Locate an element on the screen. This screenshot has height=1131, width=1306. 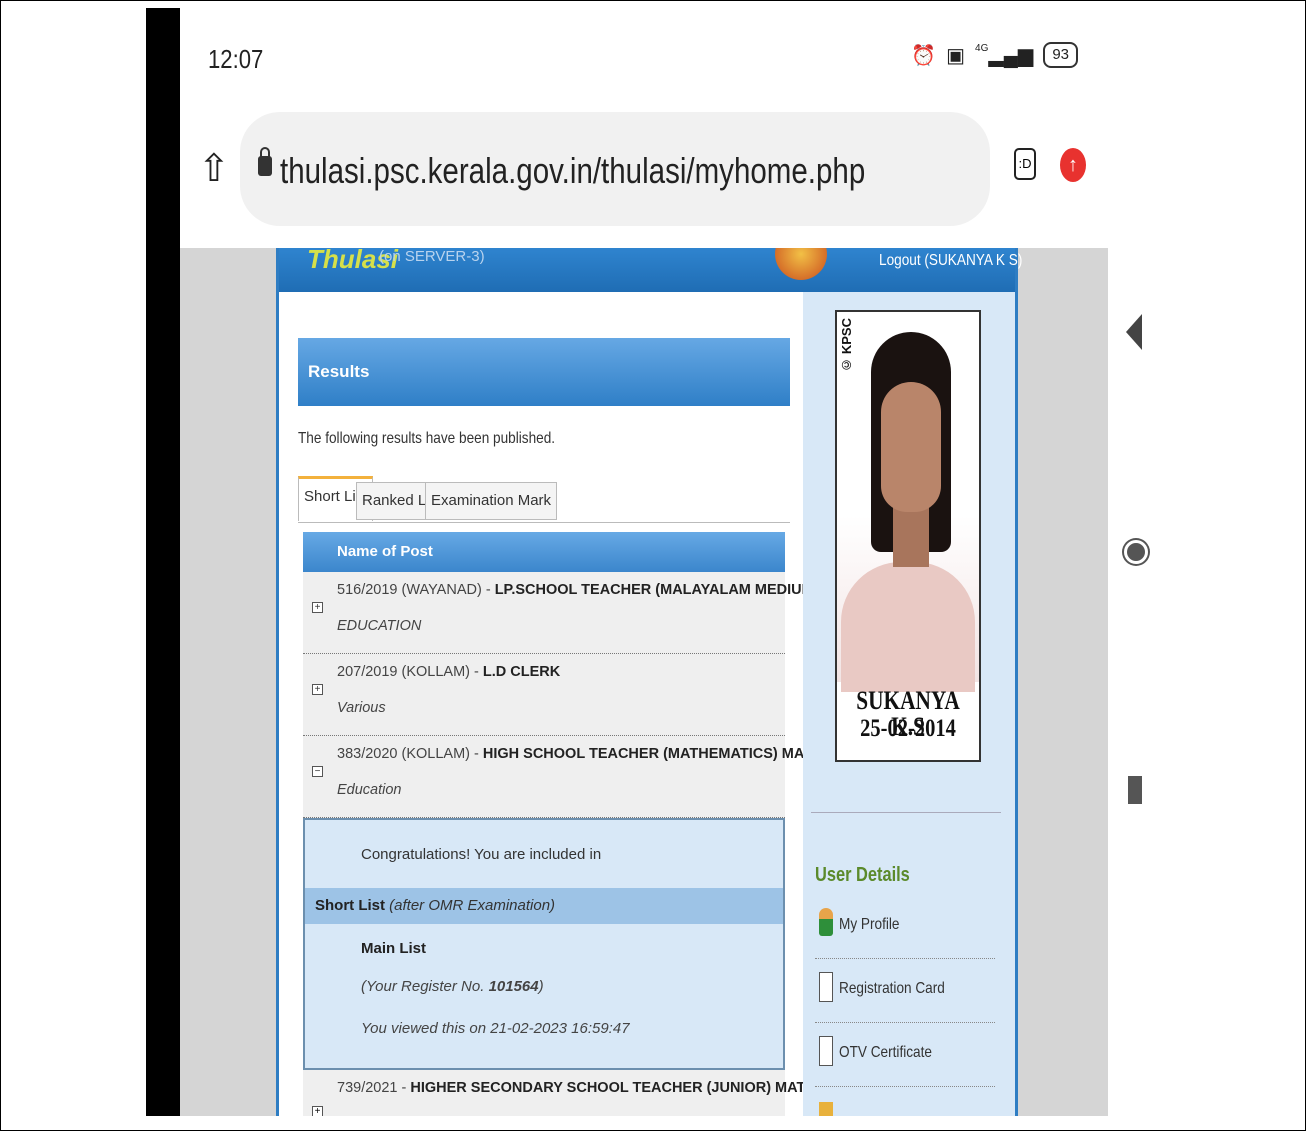
main-list-label: Main List is located at coordinates (394, 948).